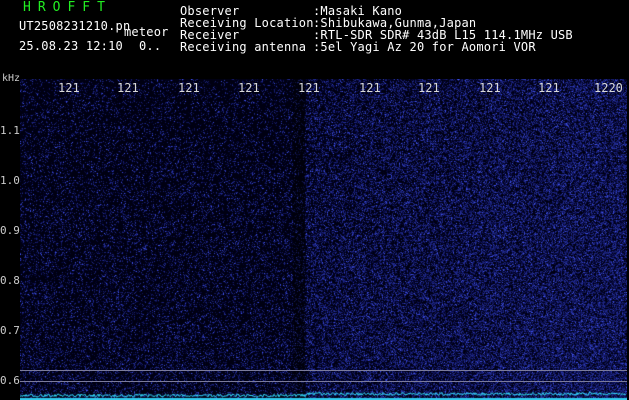  Describe the element at coordinates (243, 47) in the screenshot. I see `antenna-label: Receiving antenna` at that location.